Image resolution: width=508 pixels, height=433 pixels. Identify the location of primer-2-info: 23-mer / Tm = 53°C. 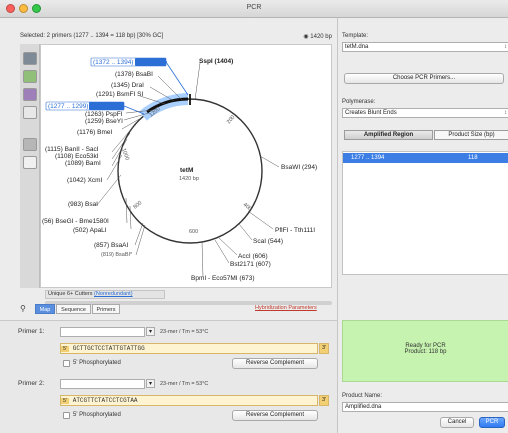
(184, 384).